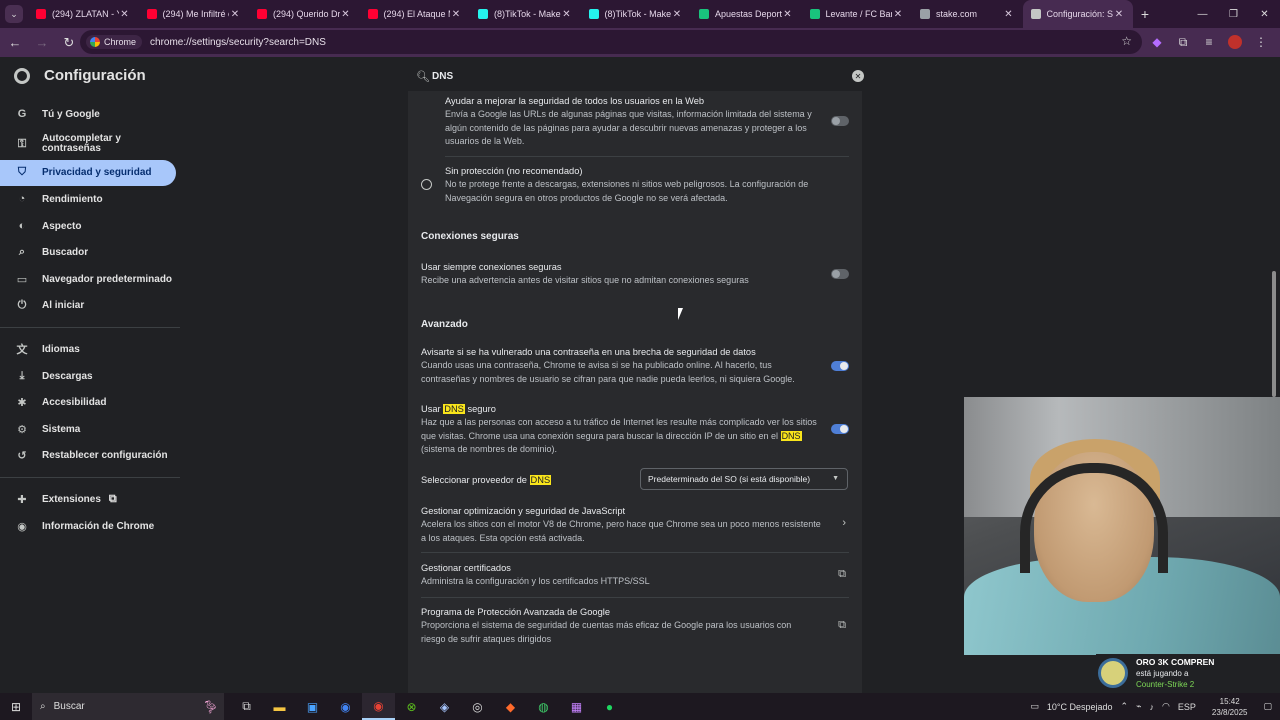 This screenshot has width=1280, height=720. Describe the element at coordinates (632, 76) in the screenshot. I see `search-input` at that location.